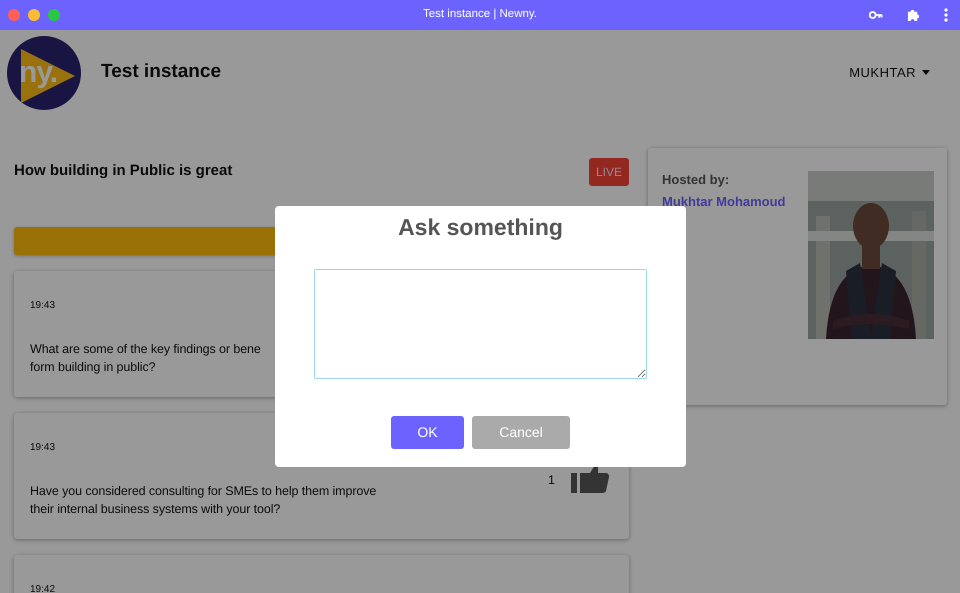 This screenshot has height=593, width=960. What do you see at coordinates (521, 432) in the screenshot?
I see `cancel-button: Cancel` at bounding box center [521, 432].